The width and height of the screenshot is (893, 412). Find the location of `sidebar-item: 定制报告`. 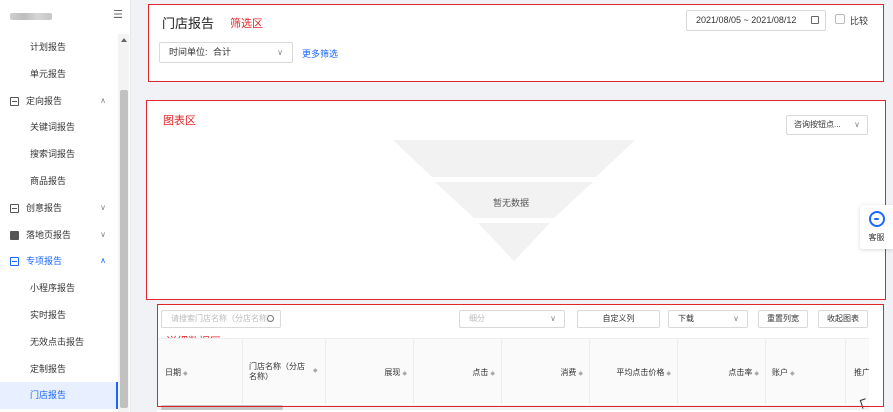

sidebar-item: 定制报告 is located at coordinates (59, 369).